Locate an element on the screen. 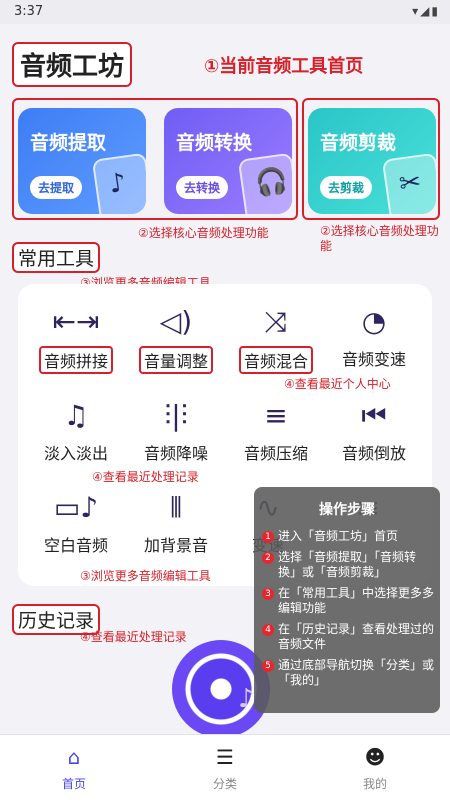  trim-button: 去剪裁 is located at coordinates (346, 187).